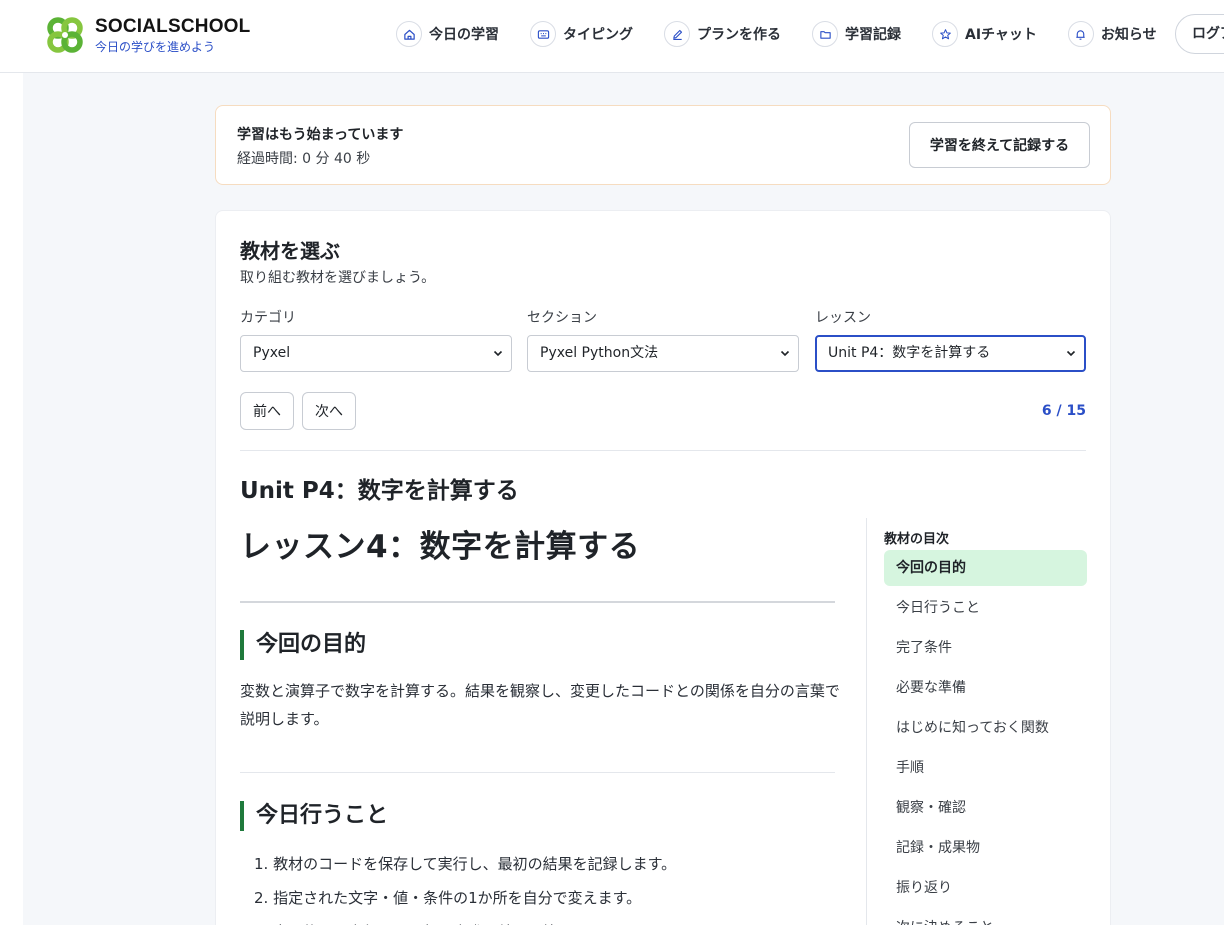 This screenshot has height=925, width=1224. What do you see at coordinates (173, 26) in the screenshot?
I see `brand-name: SOCIALSCHOOL` at bounding box center [173, 26].